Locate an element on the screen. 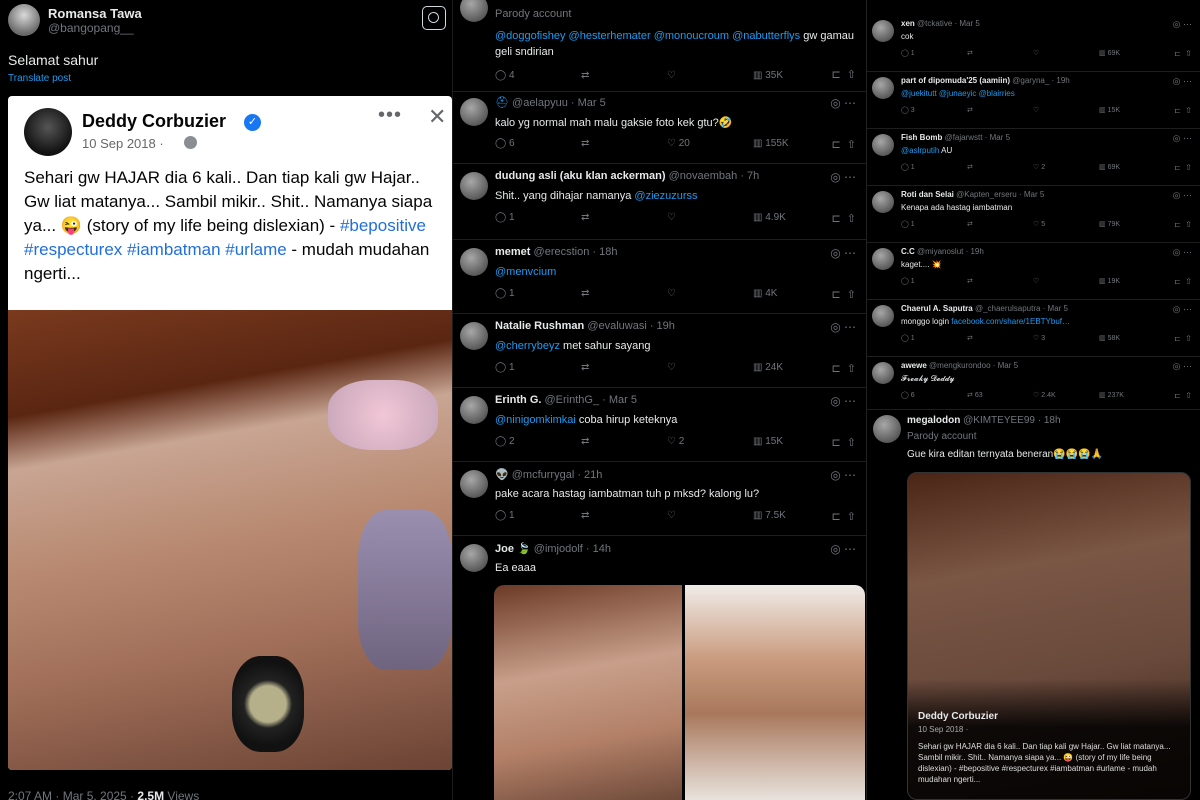 The image size is (1200, 800). view-count: ▥ 237K is located at coordinates (1132, 395).